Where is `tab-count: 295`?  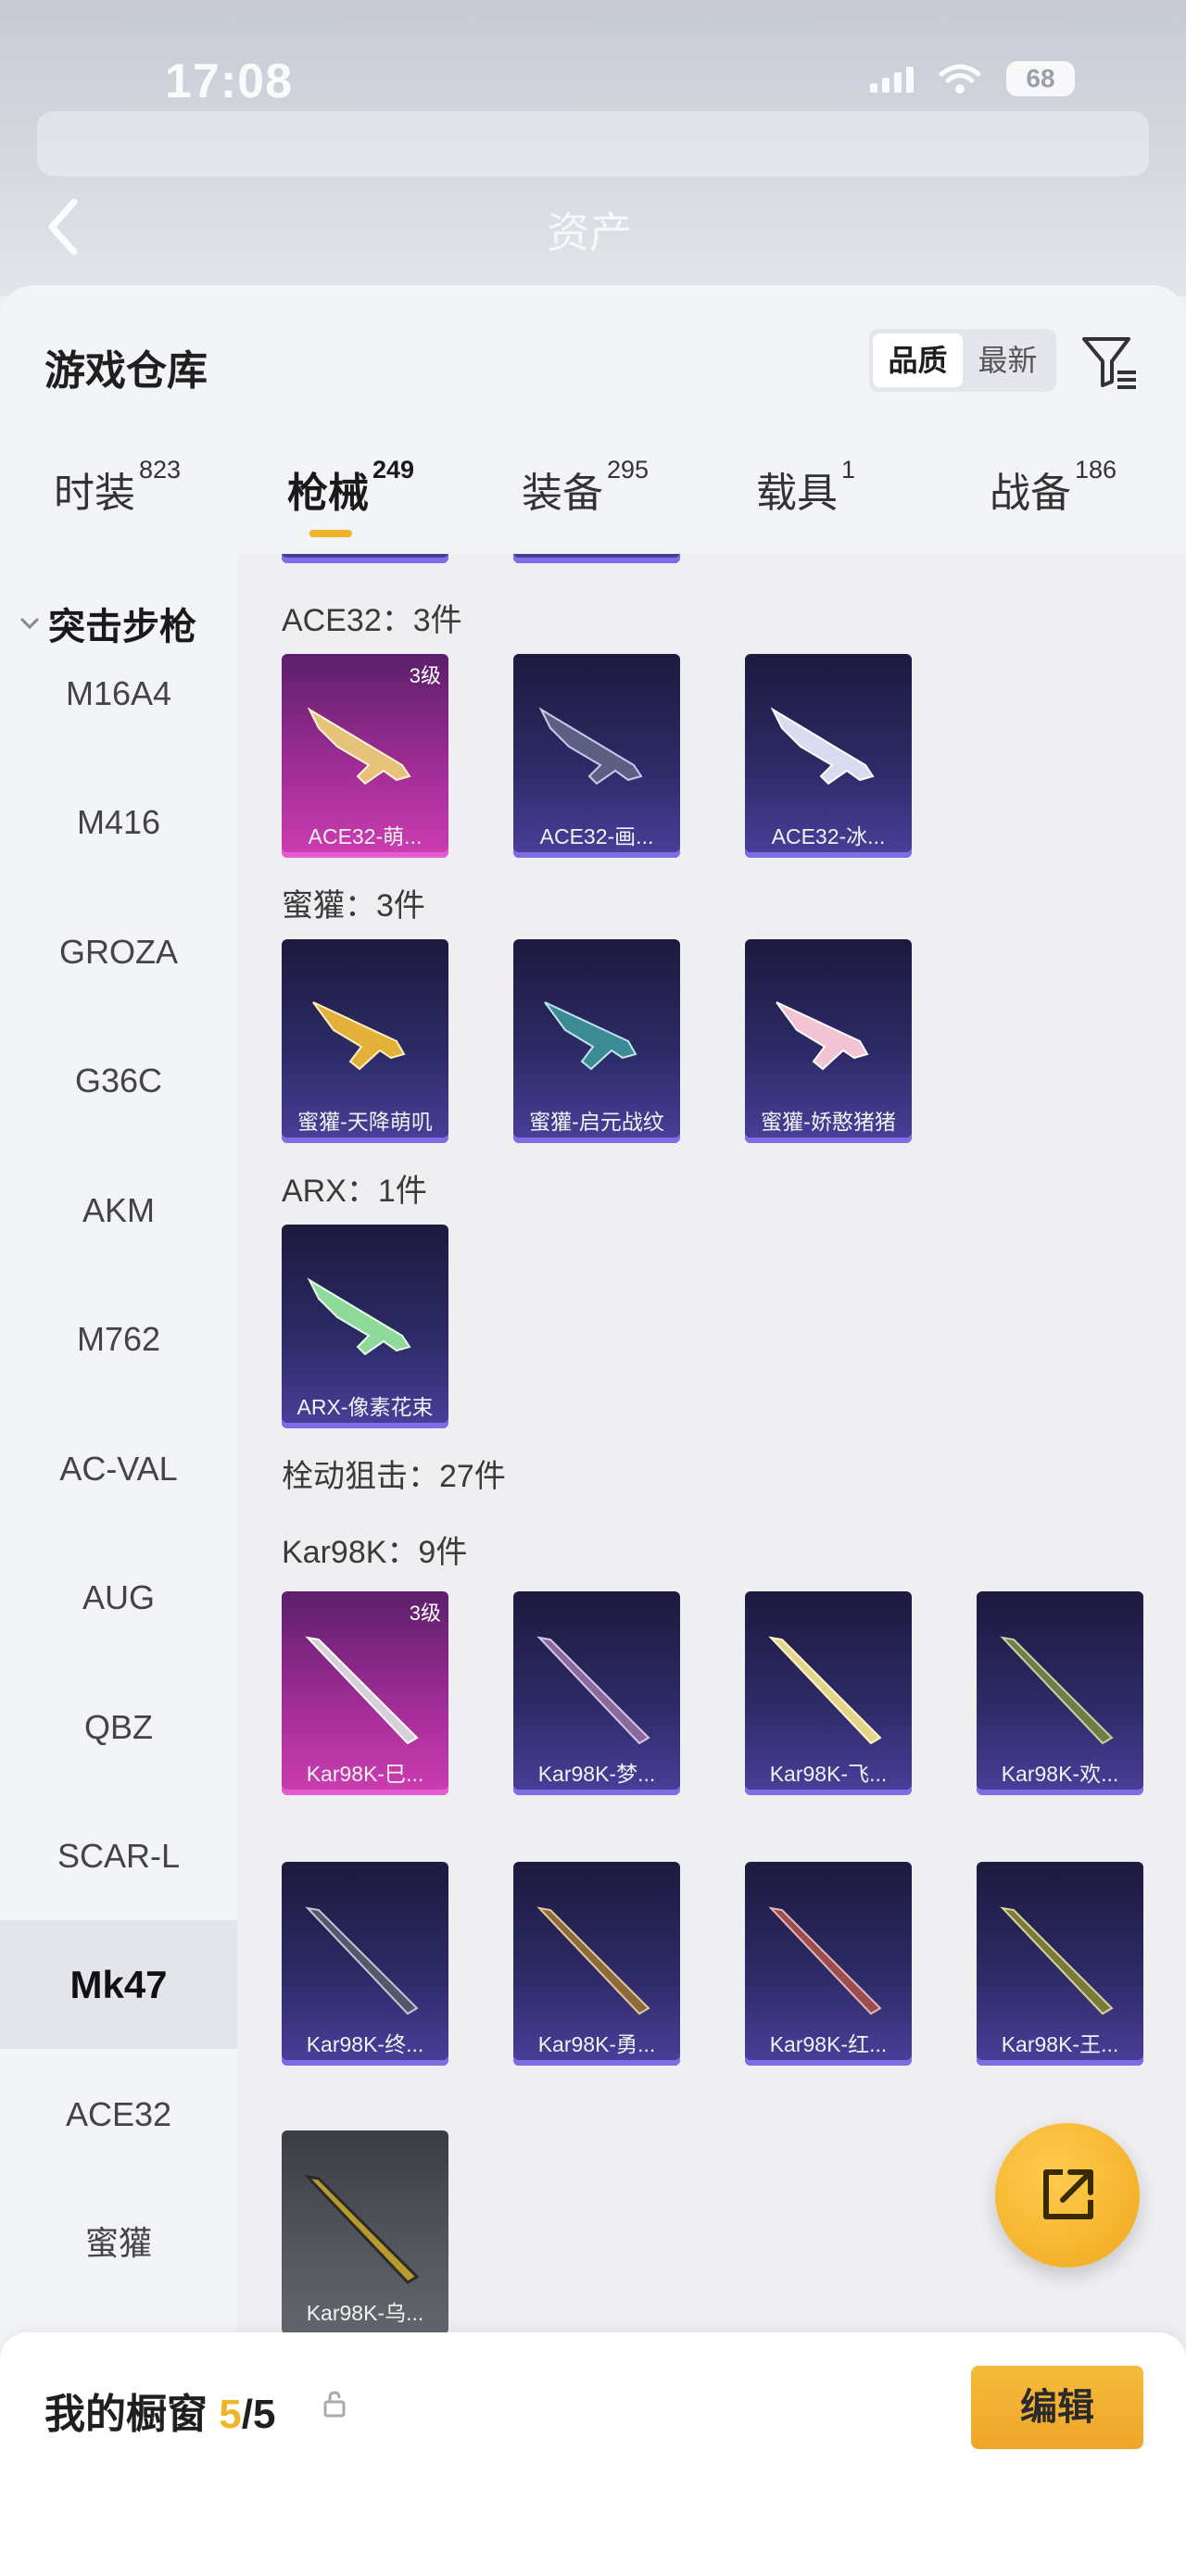 tab-count: 295 is located at coordinates (628, 470).